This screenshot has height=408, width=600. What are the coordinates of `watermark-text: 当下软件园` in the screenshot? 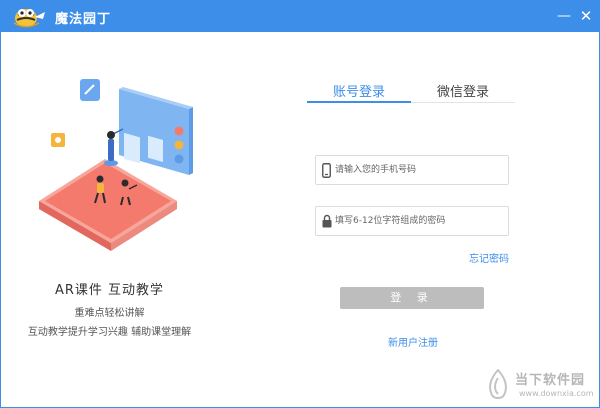 It's located at (550, 380).